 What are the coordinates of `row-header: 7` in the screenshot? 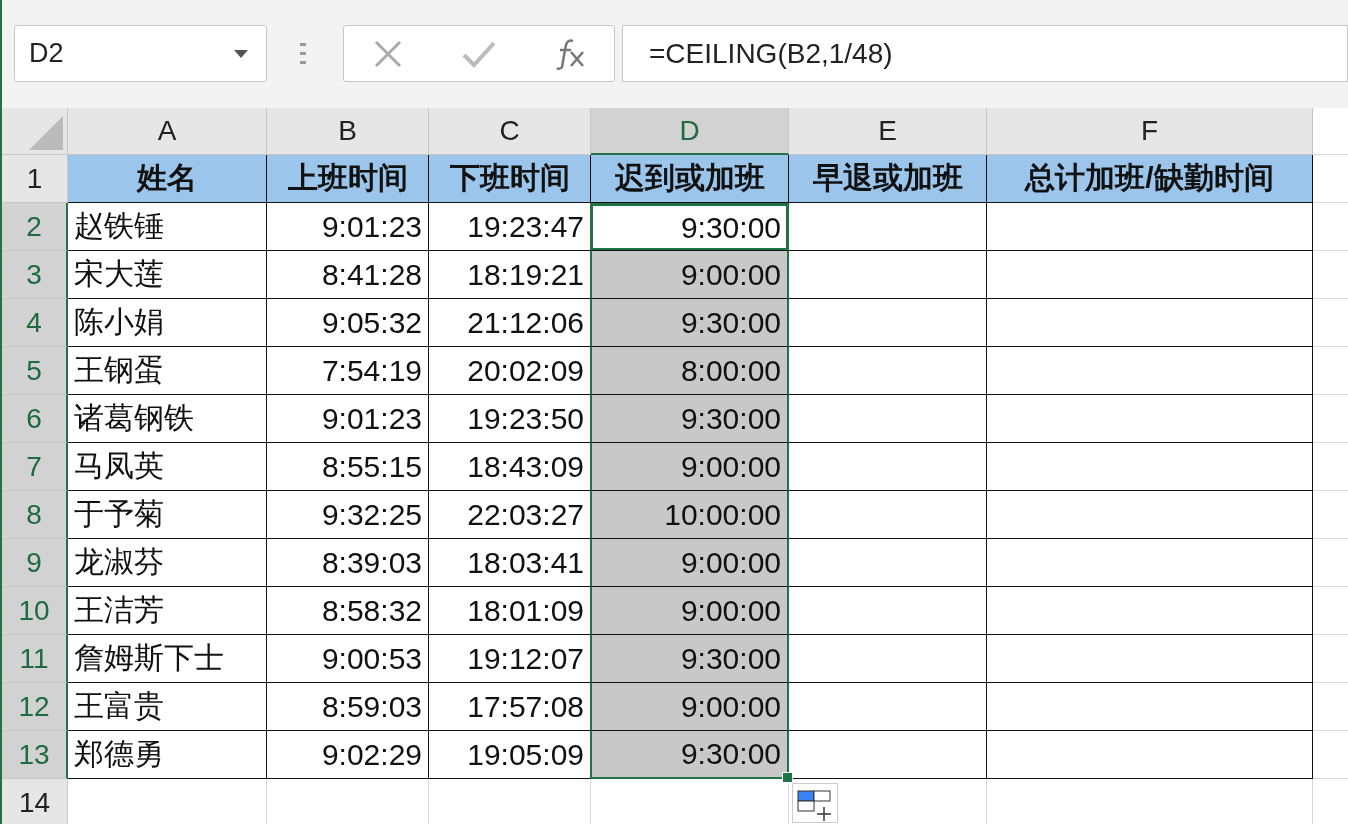 It's located at (35, 467).